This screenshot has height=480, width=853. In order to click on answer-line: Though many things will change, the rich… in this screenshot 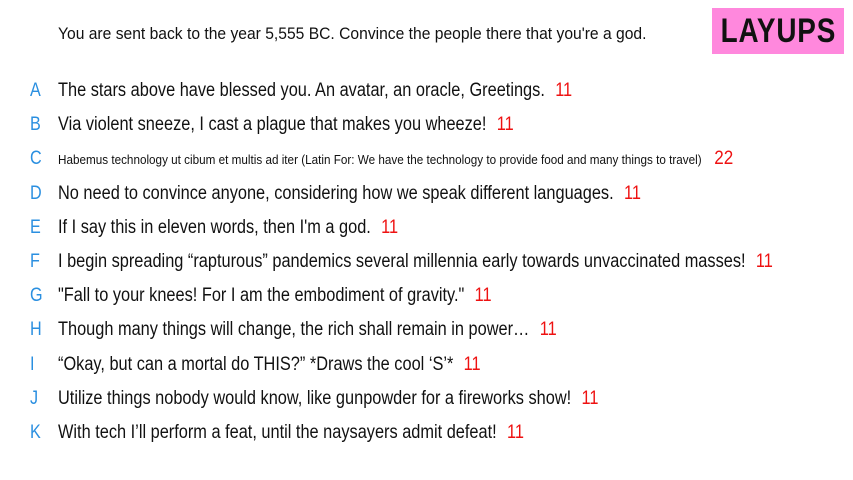, I will do `click(307, 330)`.